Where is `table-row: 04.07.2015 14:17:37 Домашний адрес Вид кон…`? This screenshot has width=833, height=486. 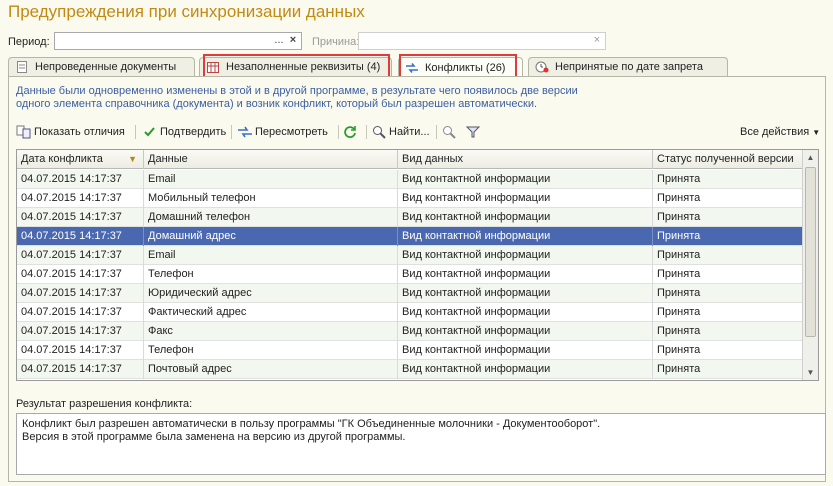
table-row: 04.07.2015 14:17:37 Домашний адрес Вид кон… is located at coordinates (410, 236).